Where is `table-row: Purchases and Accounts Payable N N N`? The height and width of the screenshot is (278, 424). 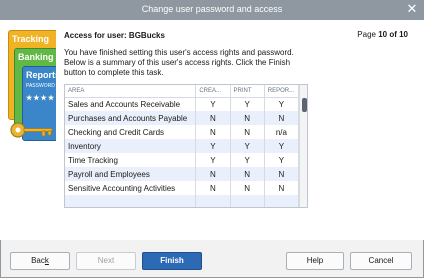
table-row: Purchases and Accounts Payable N N N is located at coordinates (182, 118).